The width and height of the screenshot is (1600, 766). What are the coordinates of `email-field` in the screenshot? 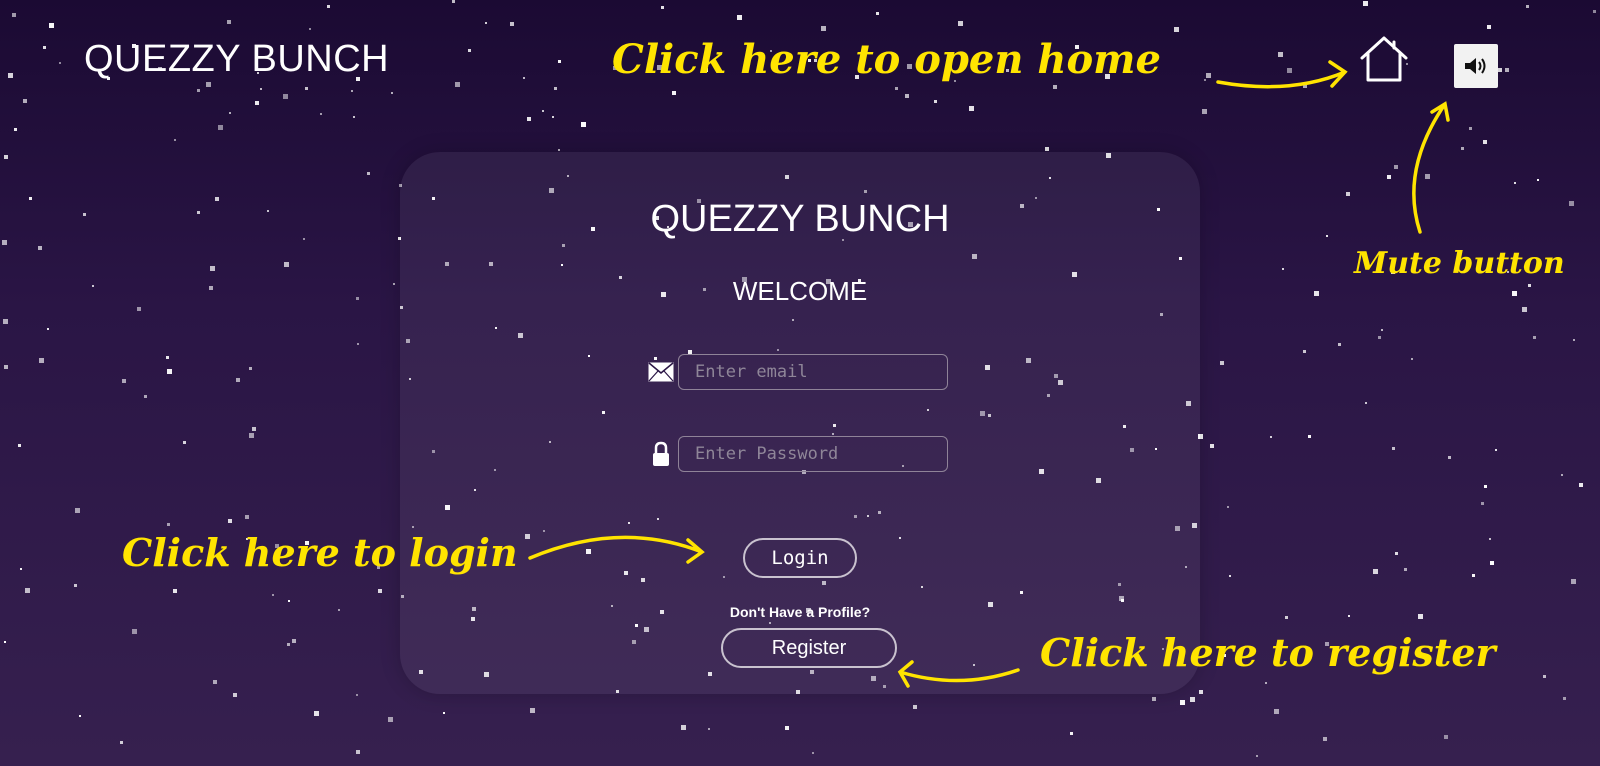 It's located at (813, 372).